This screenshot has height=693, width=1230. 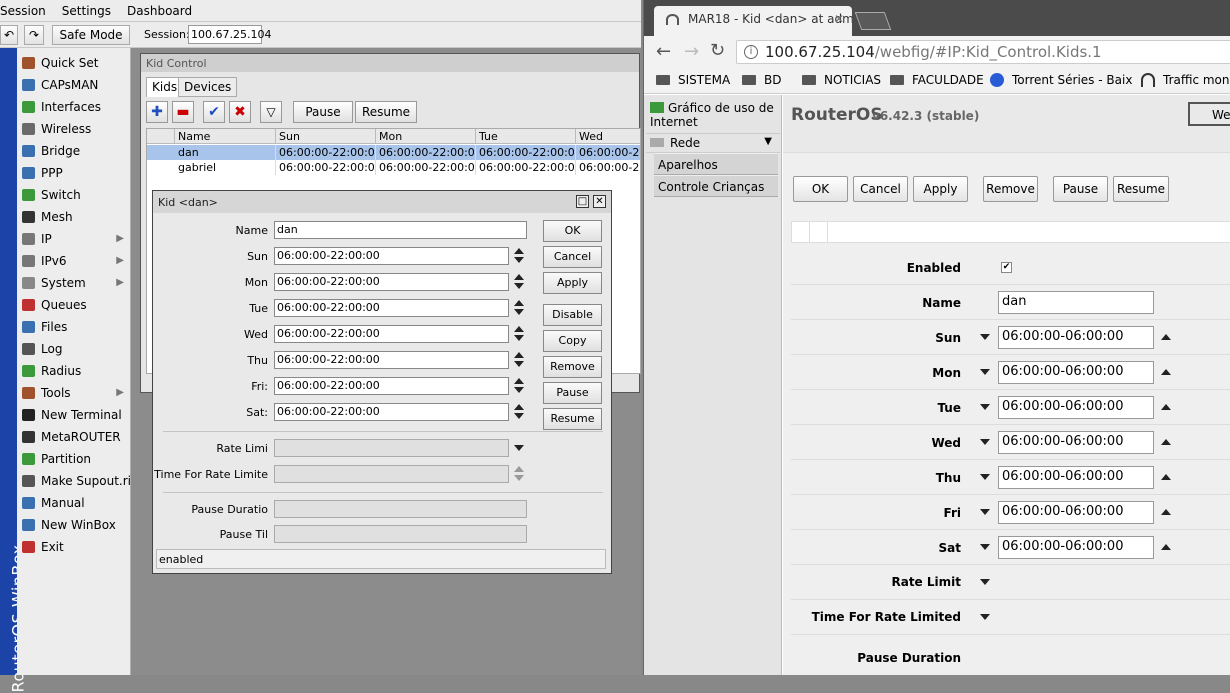 I want to click on close-tab-icon: ✕, so click(x=839, y=19).